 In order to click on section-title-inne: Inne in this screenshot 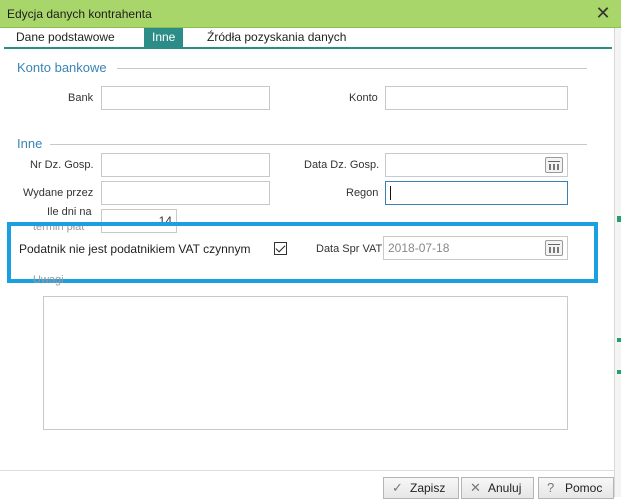, I will do `click(30, 143)`.